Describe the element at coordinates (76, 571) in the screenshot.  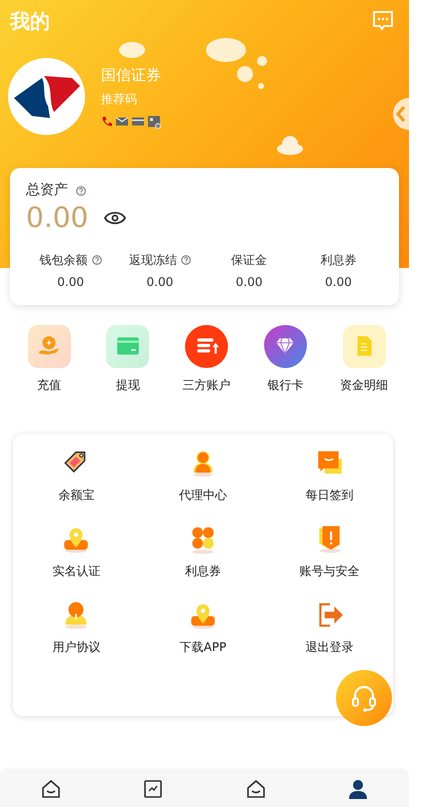
I see `menu-label: 实名认证` at that location.